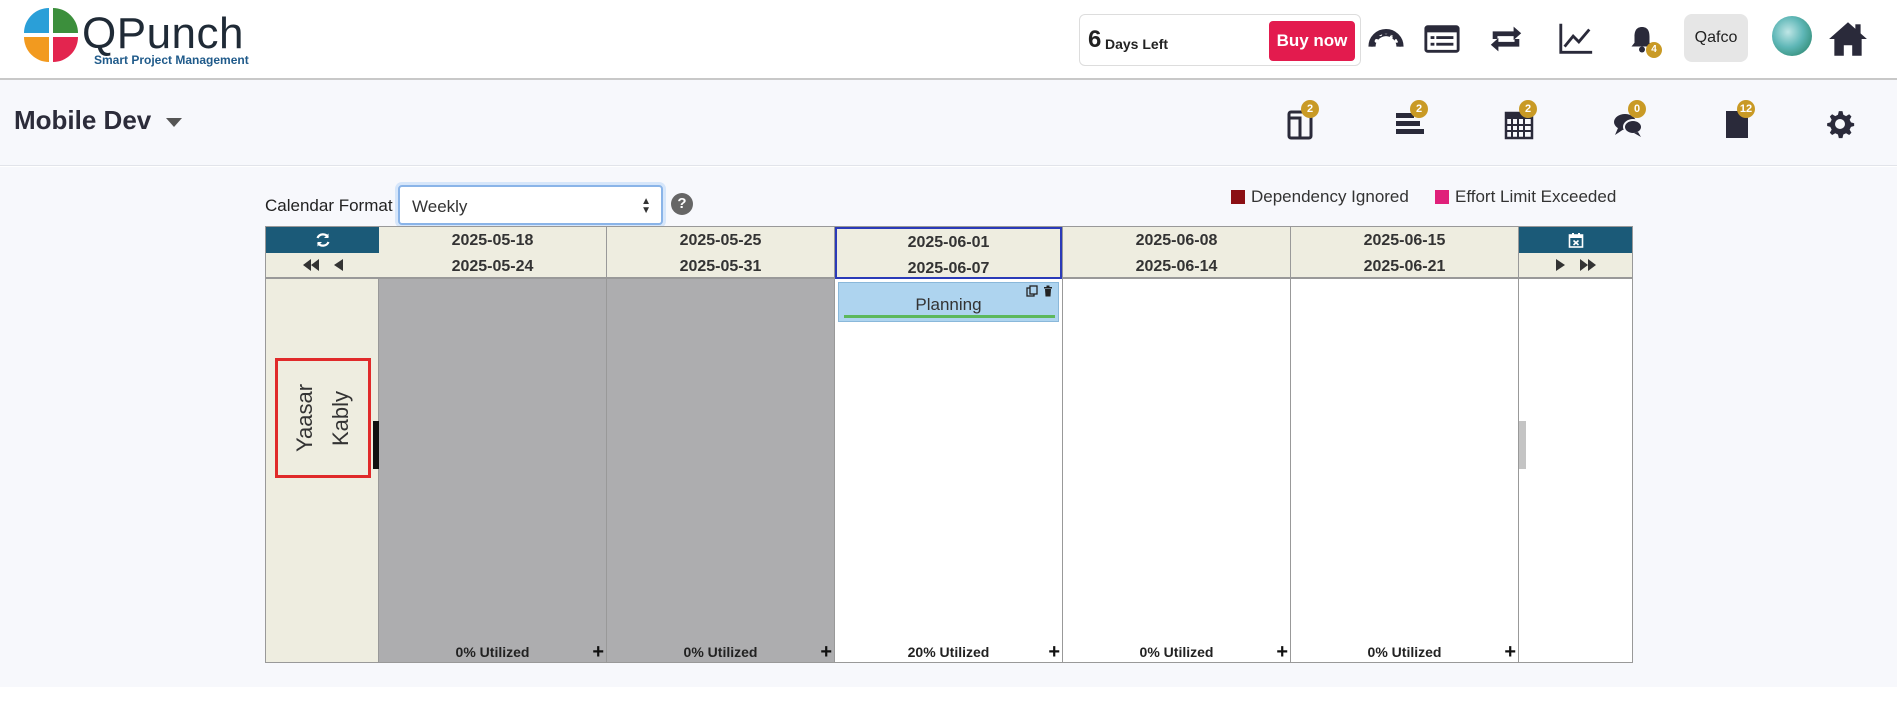 This screenshot has height=717, width=1897. What do you see at coordinates (1386, 39) in the screenshot?
I see `dashboard-icon` at bounding box center [1386, 39].